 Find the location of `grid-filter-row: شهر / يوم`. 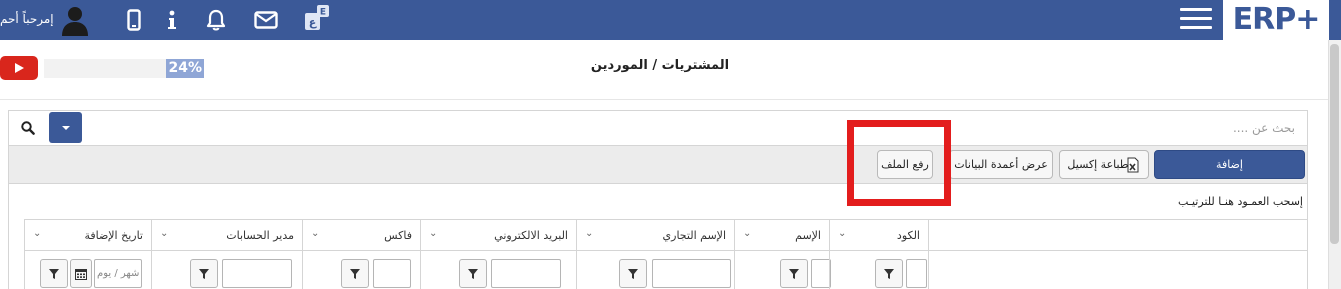

grid-filter-row: شهر / يوم is located at coordinates (665, 270).